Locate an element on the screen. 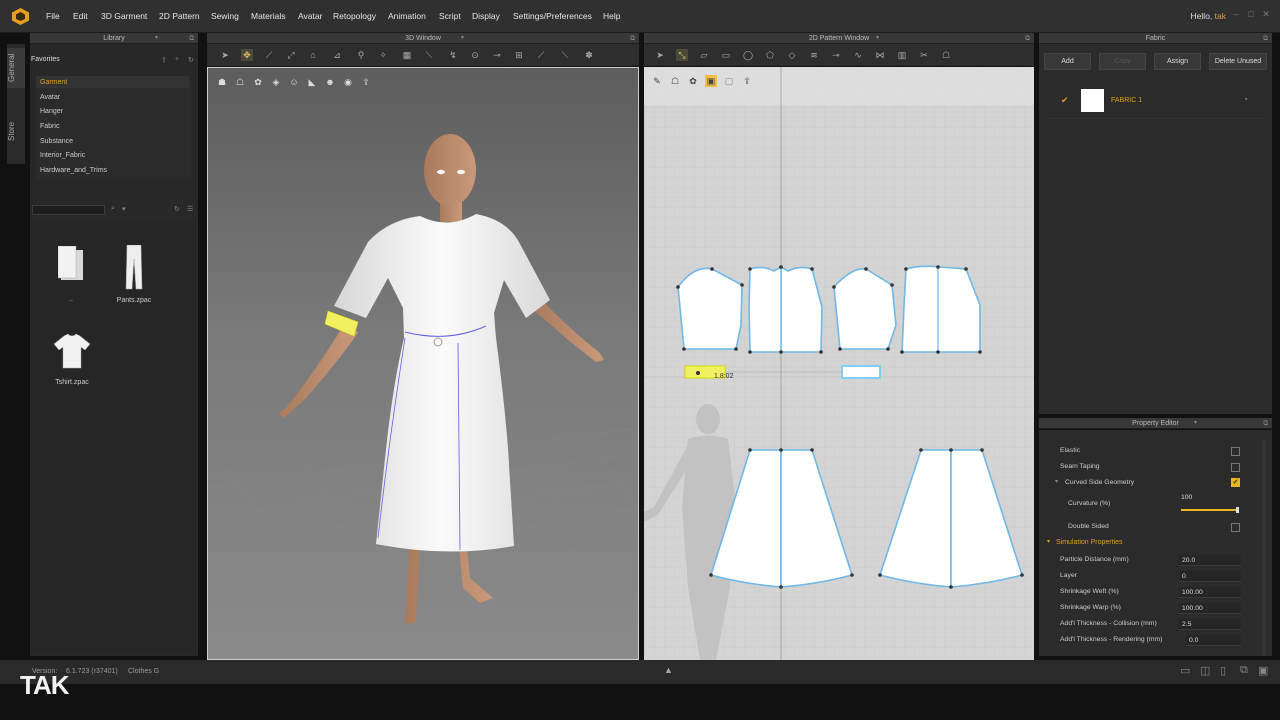  pattern-texture-icon: ✿ is located at coordinates (693, 81).